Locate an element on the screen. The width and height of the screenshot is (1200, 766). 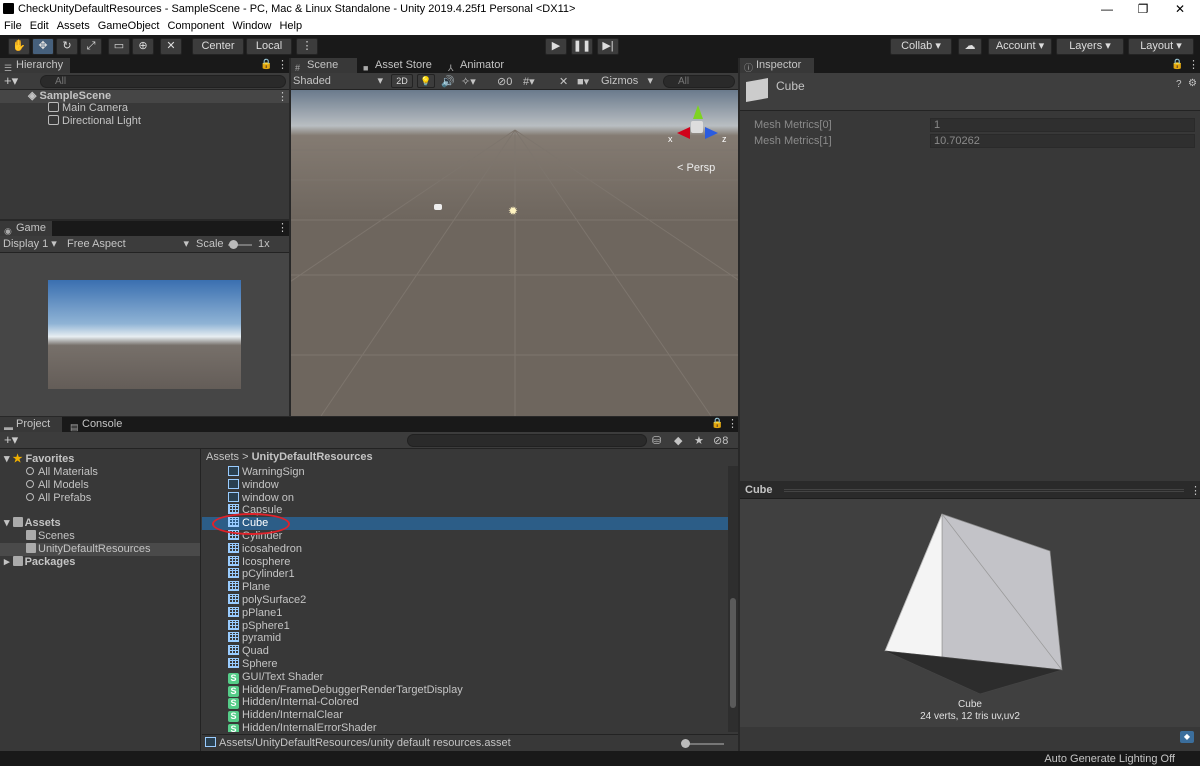
file-row: icosahedron is located at coordinates (465, 549).